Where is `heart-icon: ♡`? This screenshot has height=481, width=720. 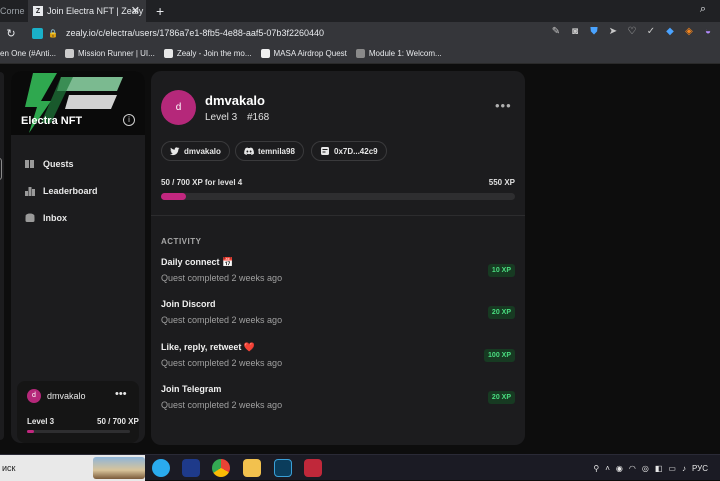 heart-icon: ♡ is located at coordinates (632, 31).